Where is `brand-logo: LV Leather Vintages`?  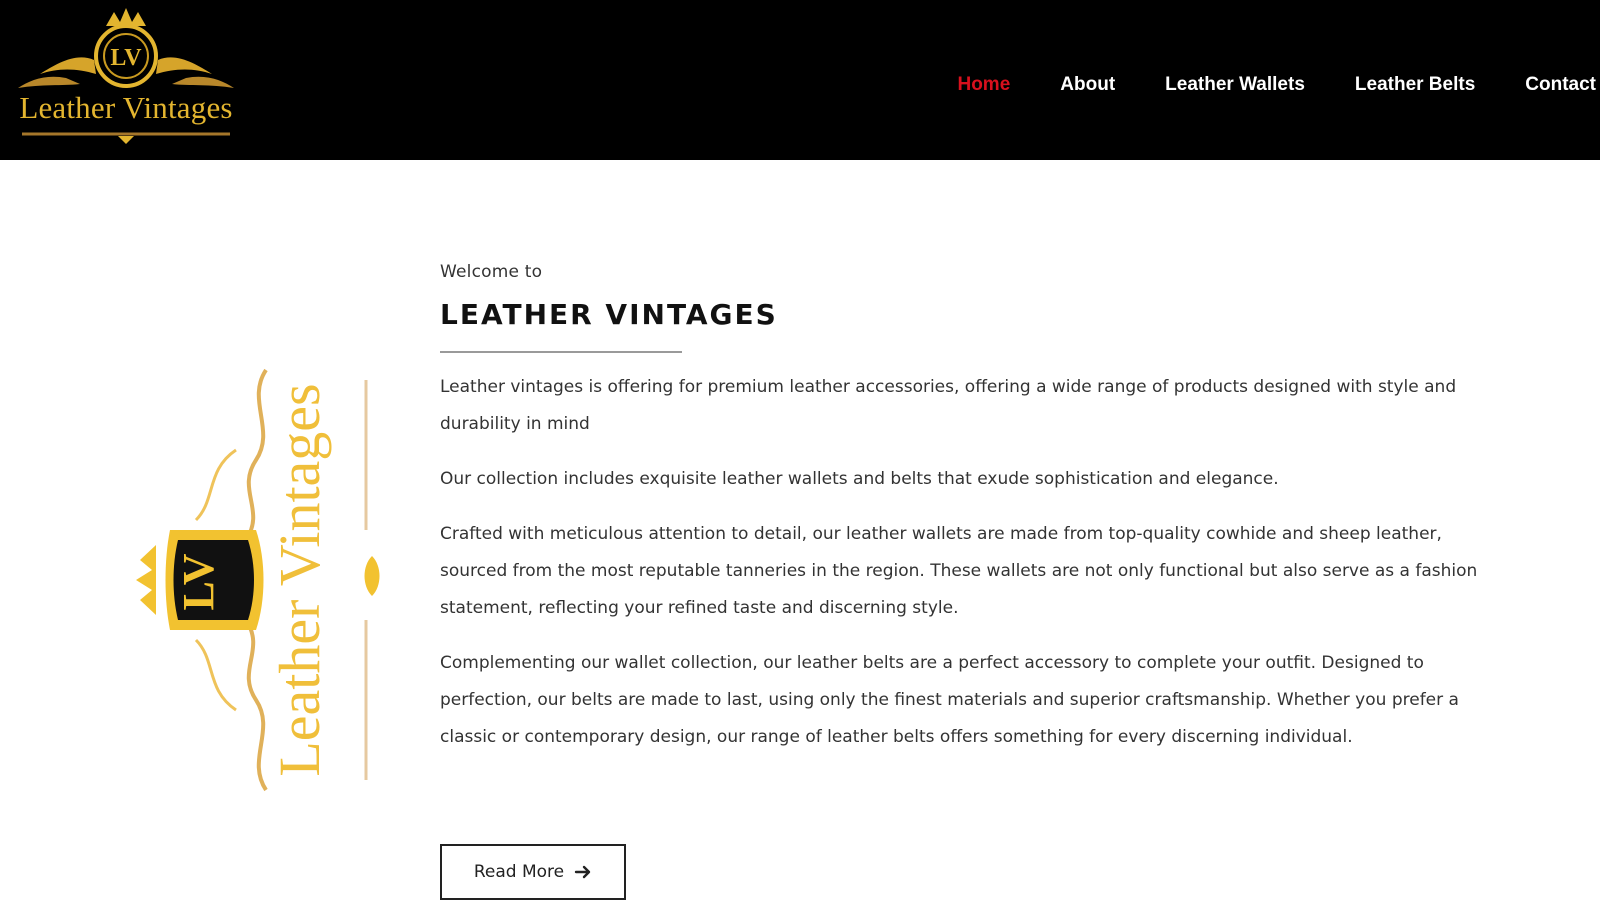
brand-logo: LV Leather Vintages is located at coordinates (126, 79).